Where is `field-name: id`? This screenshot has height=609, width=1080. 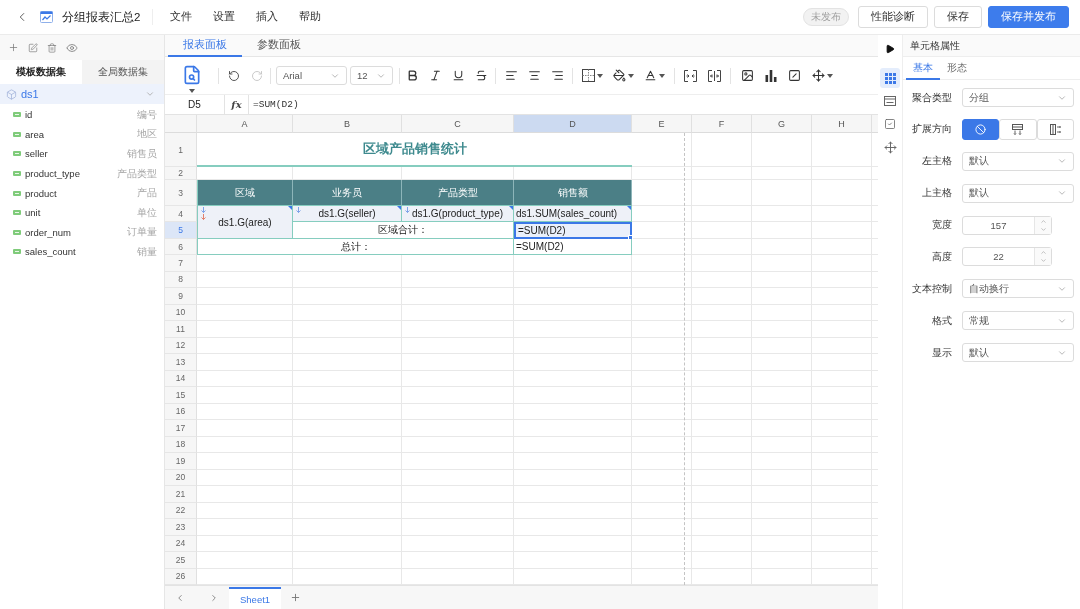
field-name: id is located at coordinates (29, 115).